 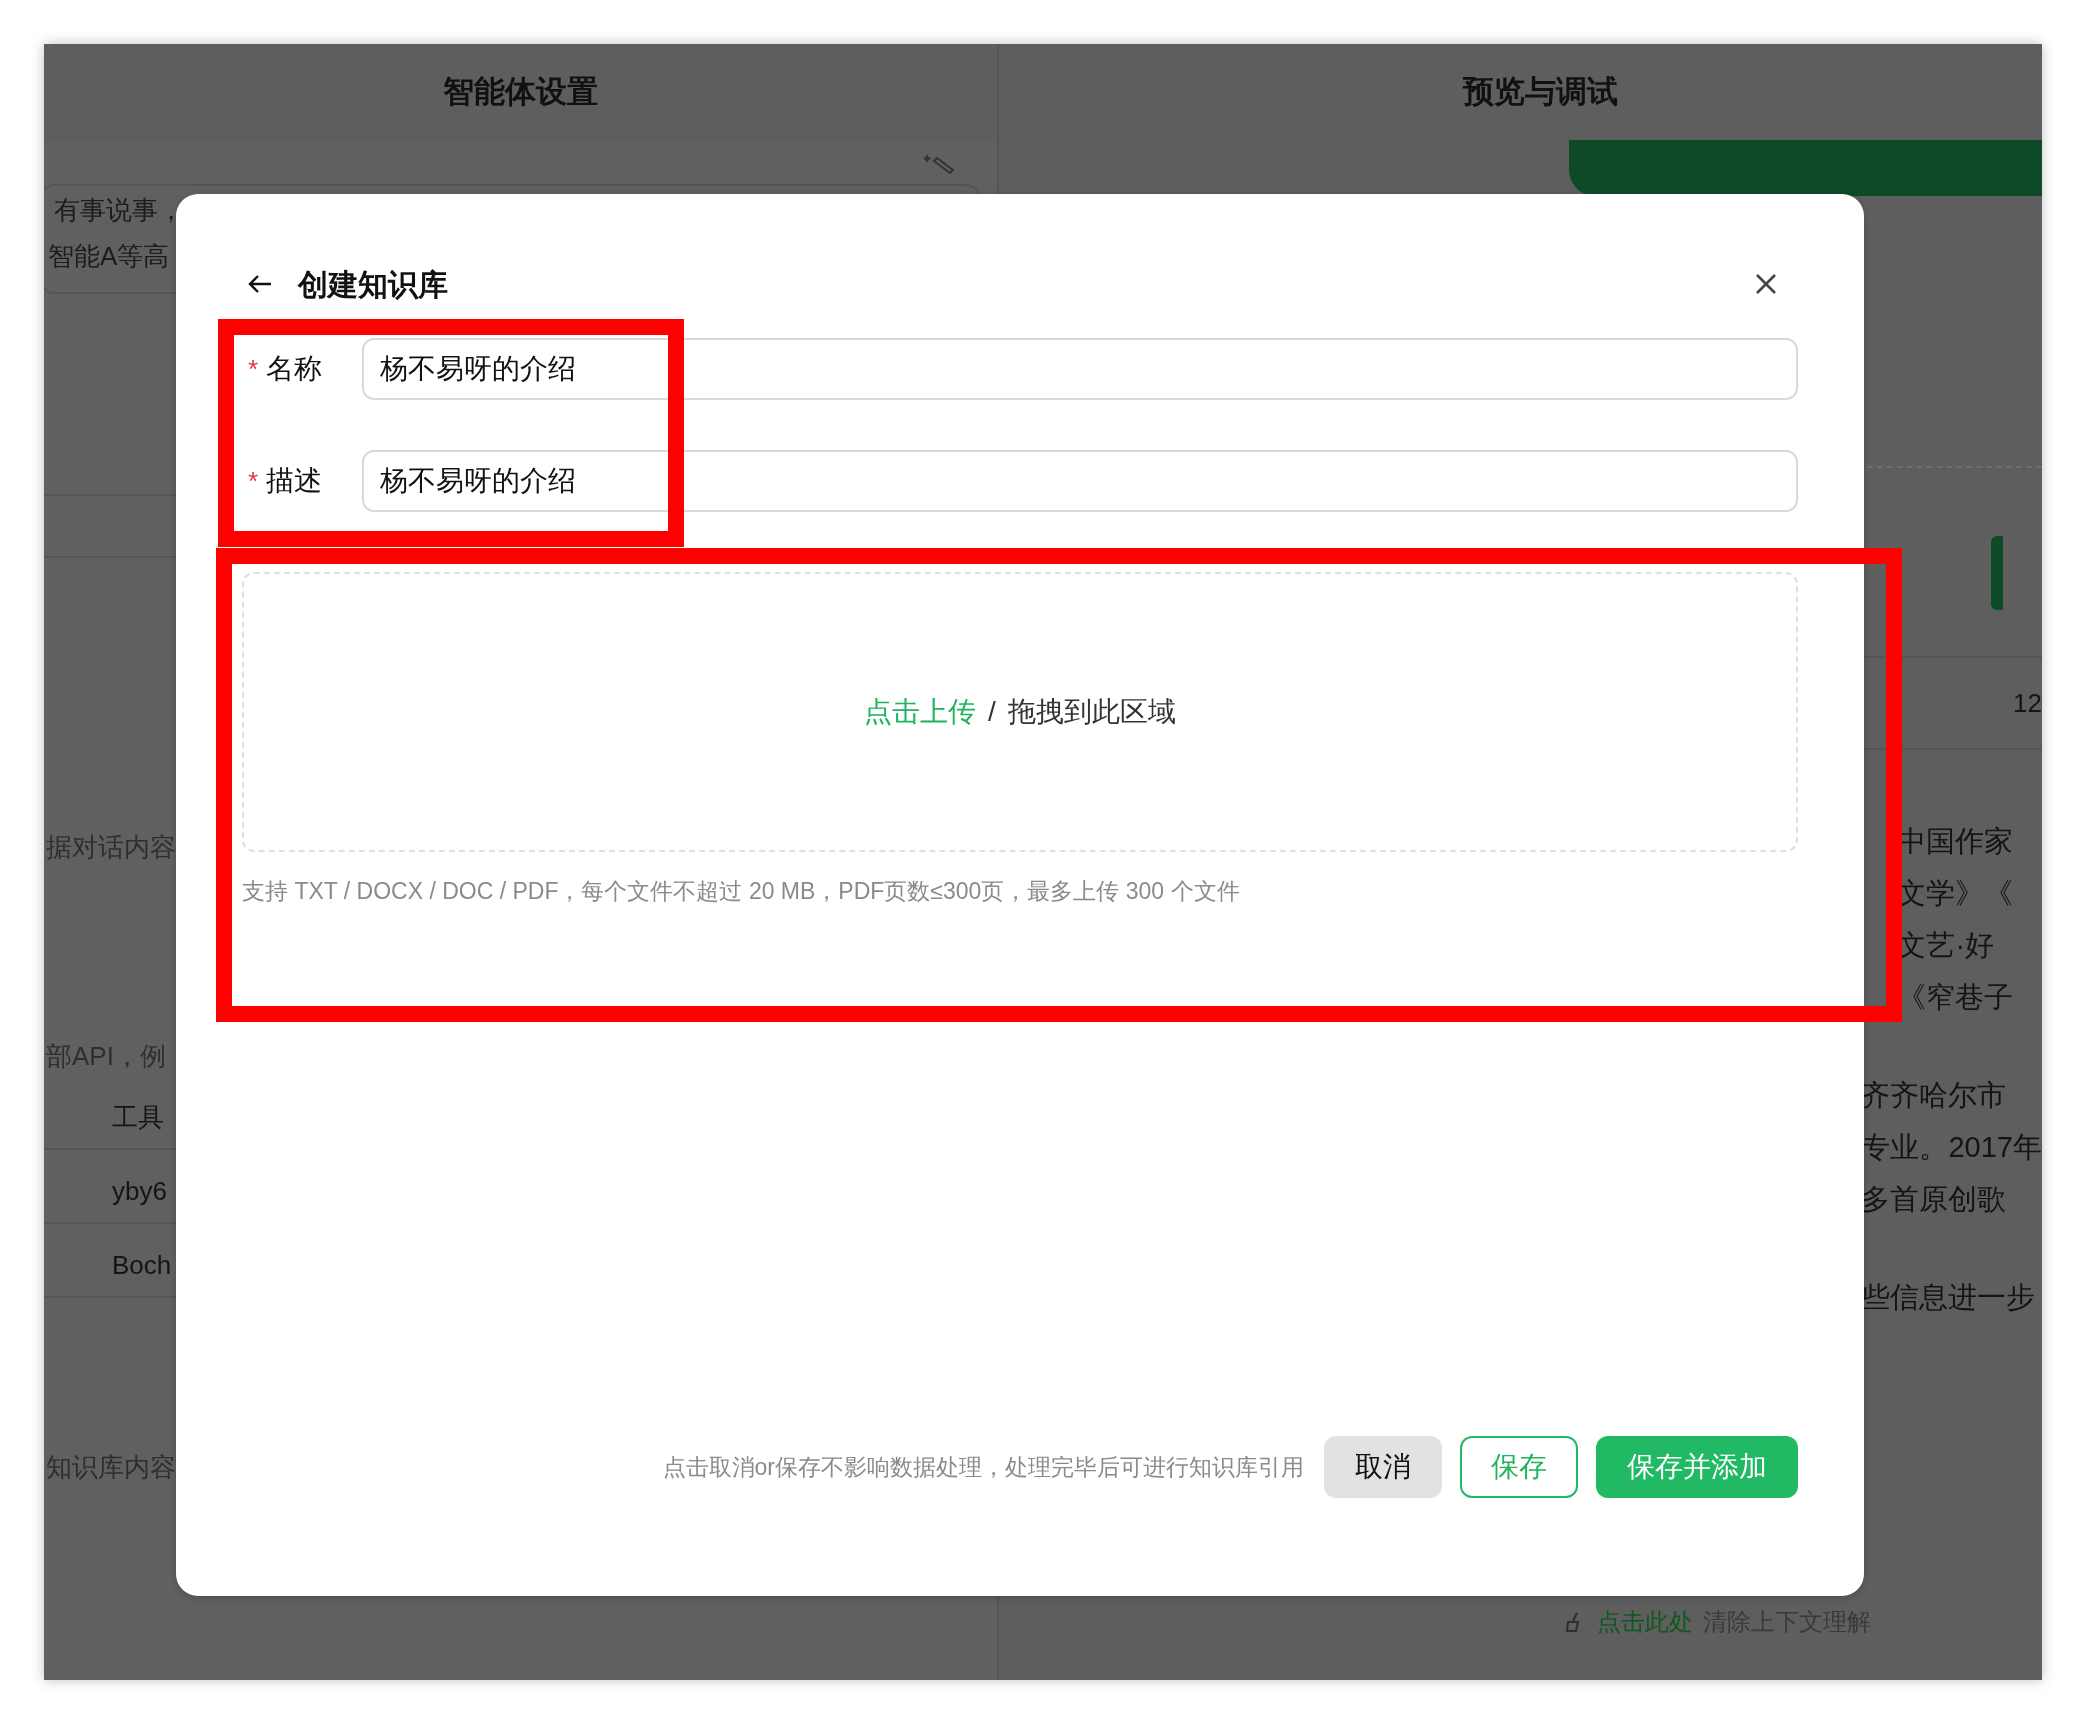 I want to click on text-line: 些信息进一步, so click(x=1948, y=1297).